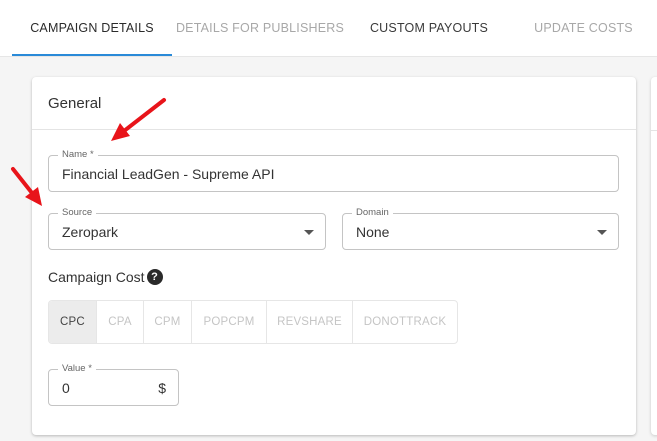  I want to click on domain-select-value: None, so click(373, 231).